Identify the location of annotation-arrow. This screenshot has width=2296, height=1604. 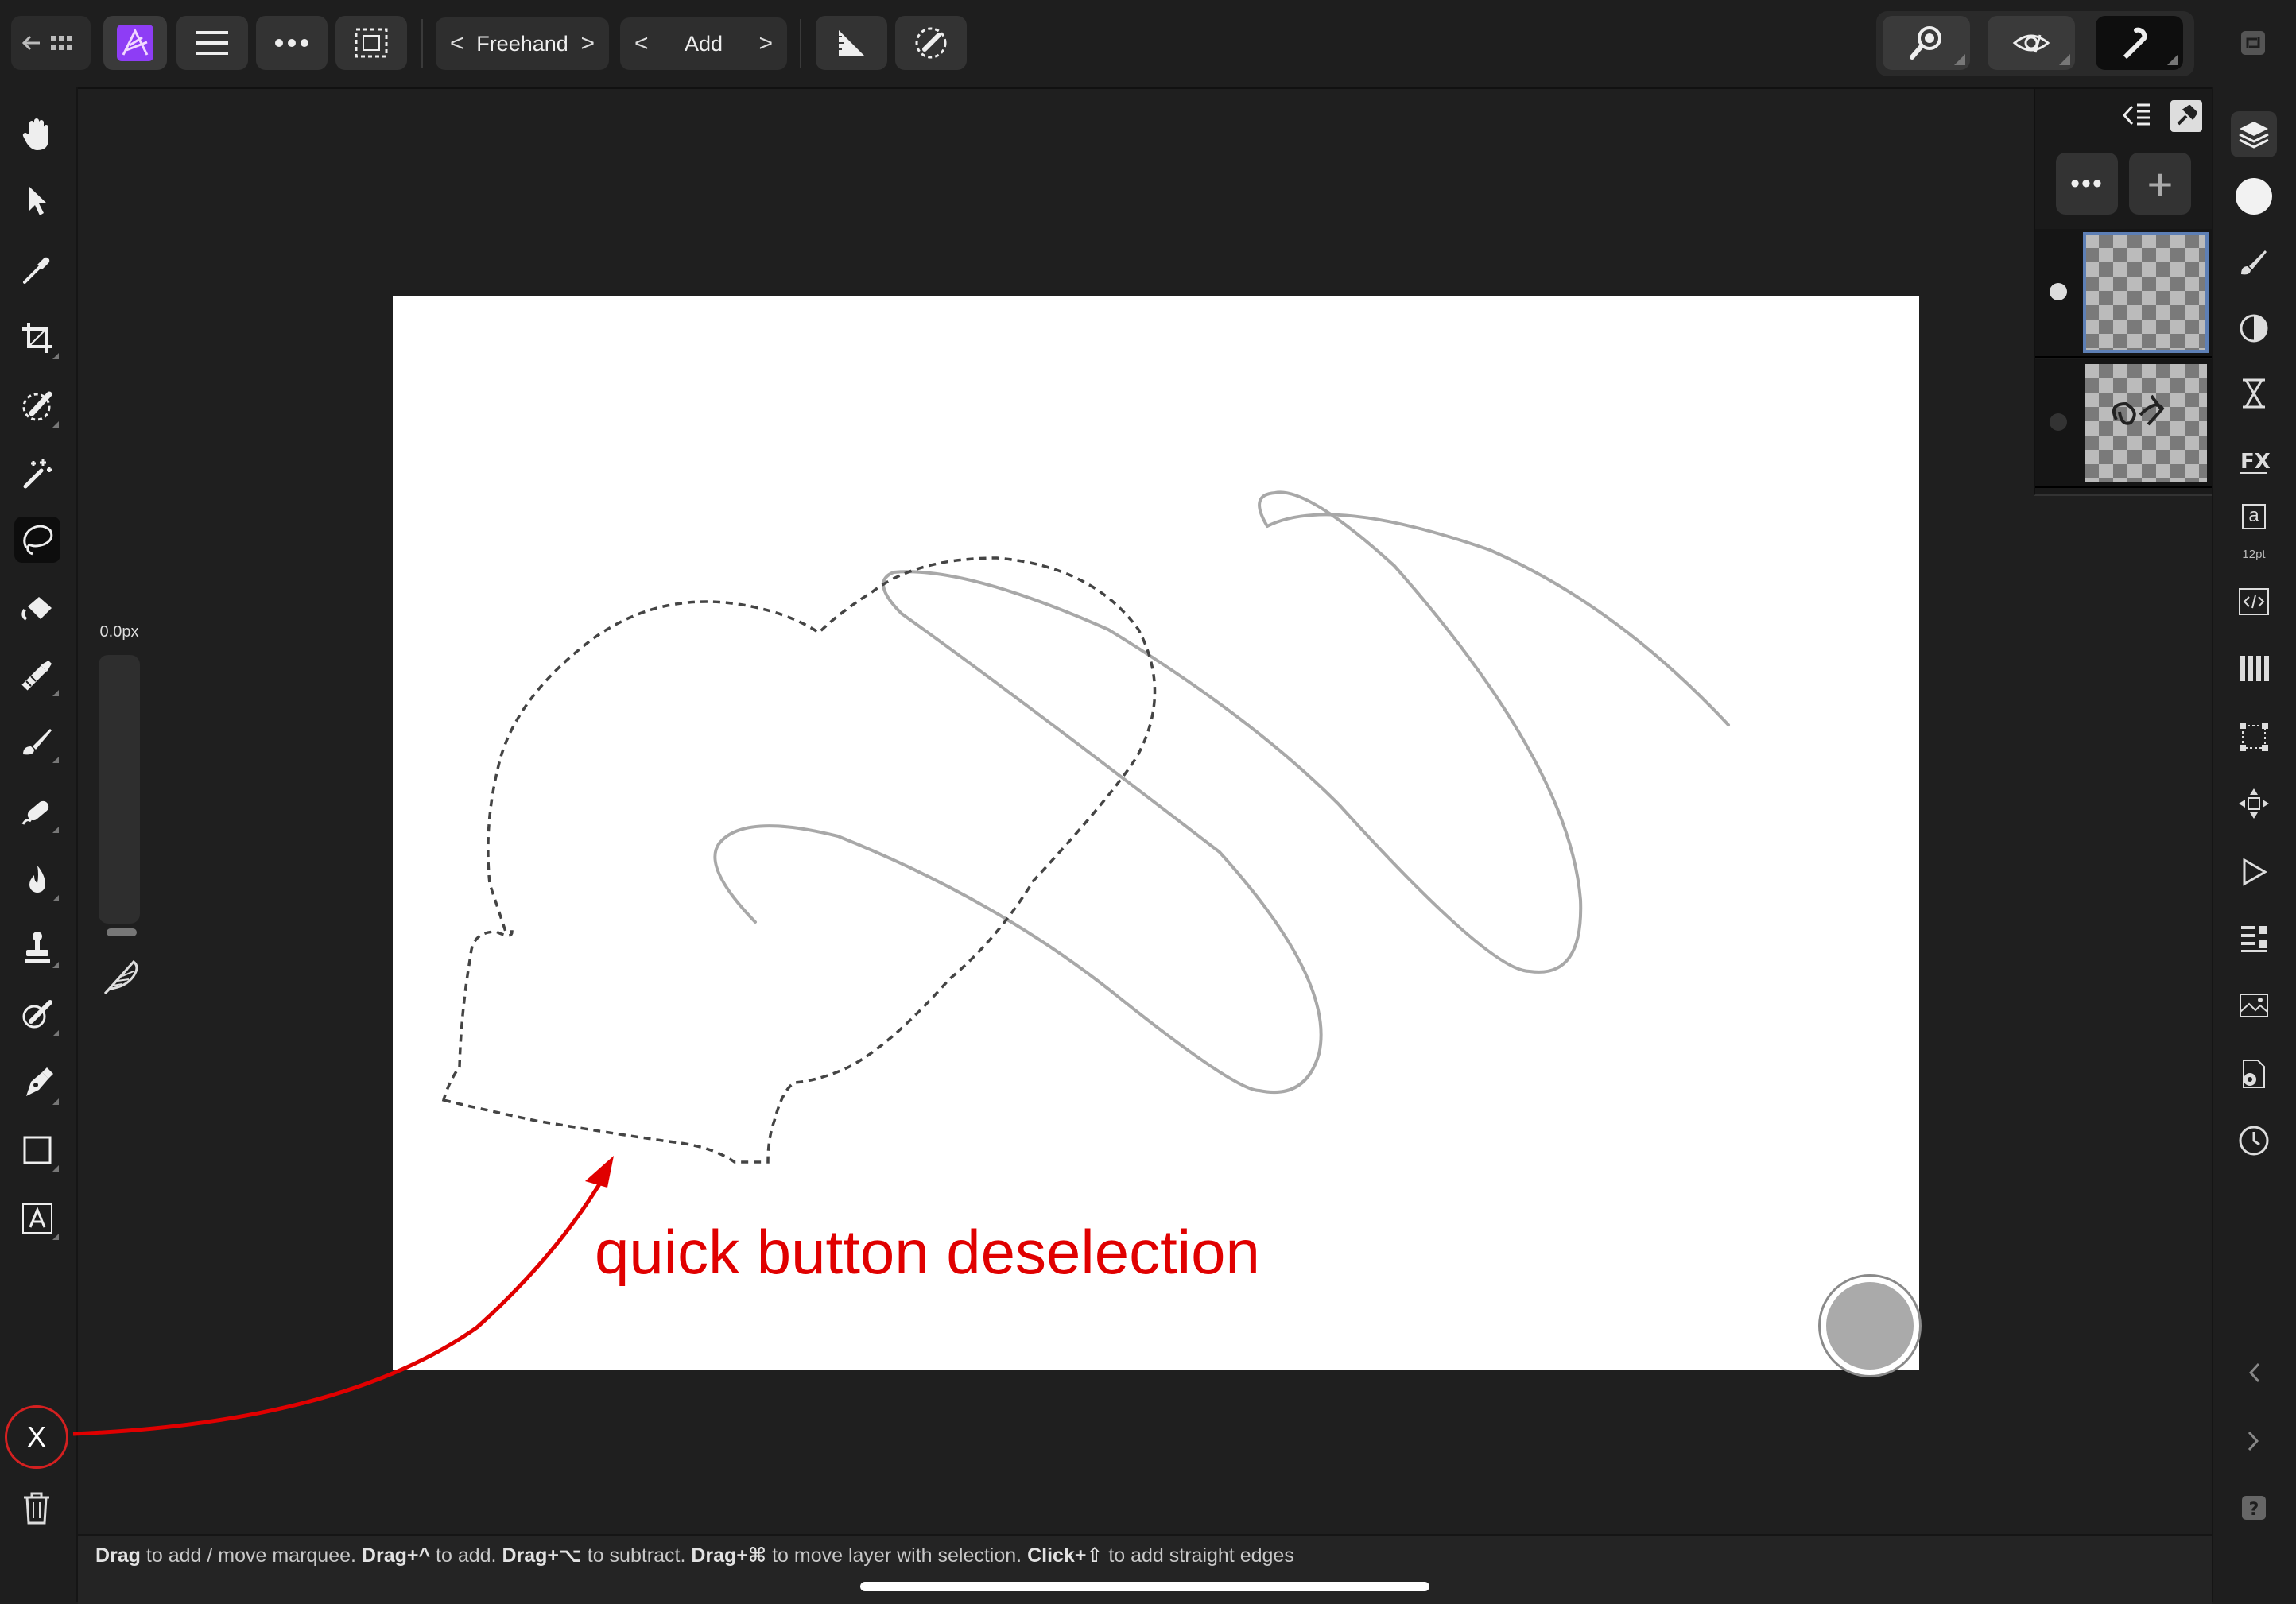
(343, 1296).